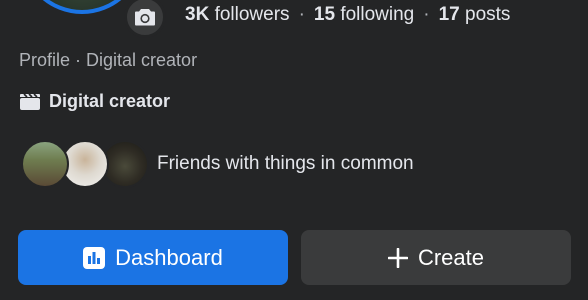  Describe the element at coordinates (397, 257) in the screenshot. I see `plus-icon` at that location.